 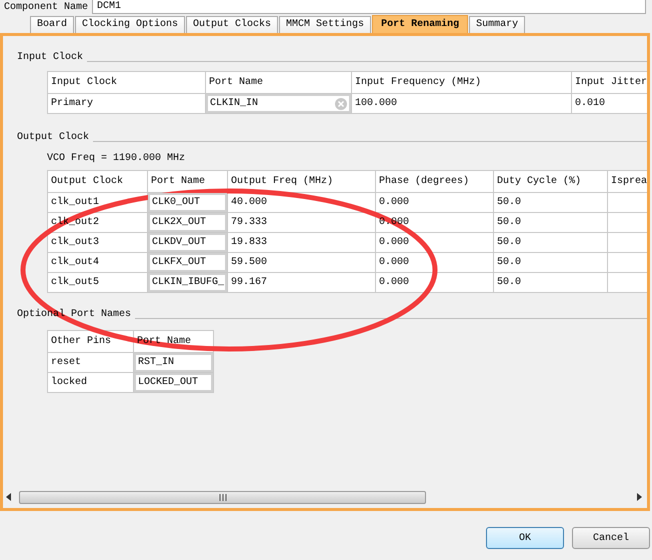 What do you see at coordinates (53, 137) in the screenshot?
I see `section-title: Output Clock` at bounding box center [53, 137].